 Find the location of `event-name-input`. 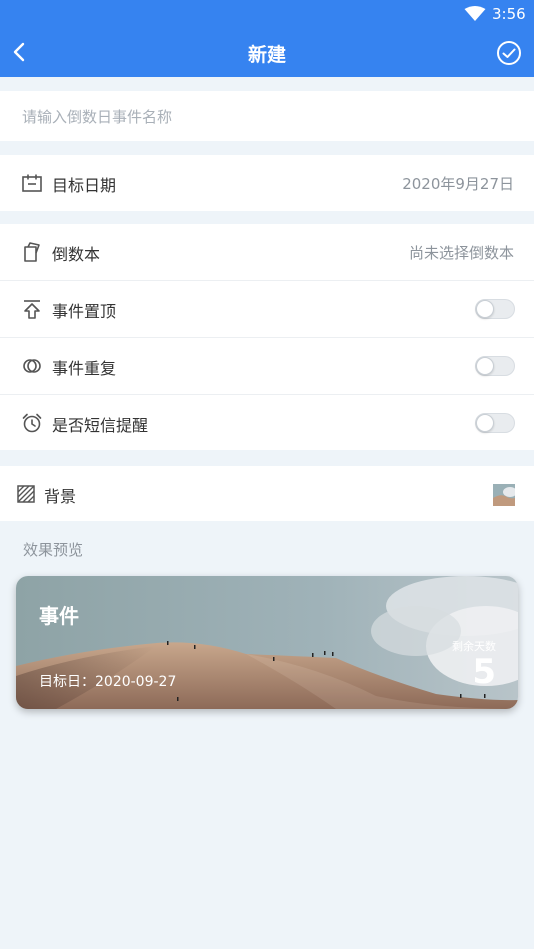

event-name-input is located at coordinates (267, 117).